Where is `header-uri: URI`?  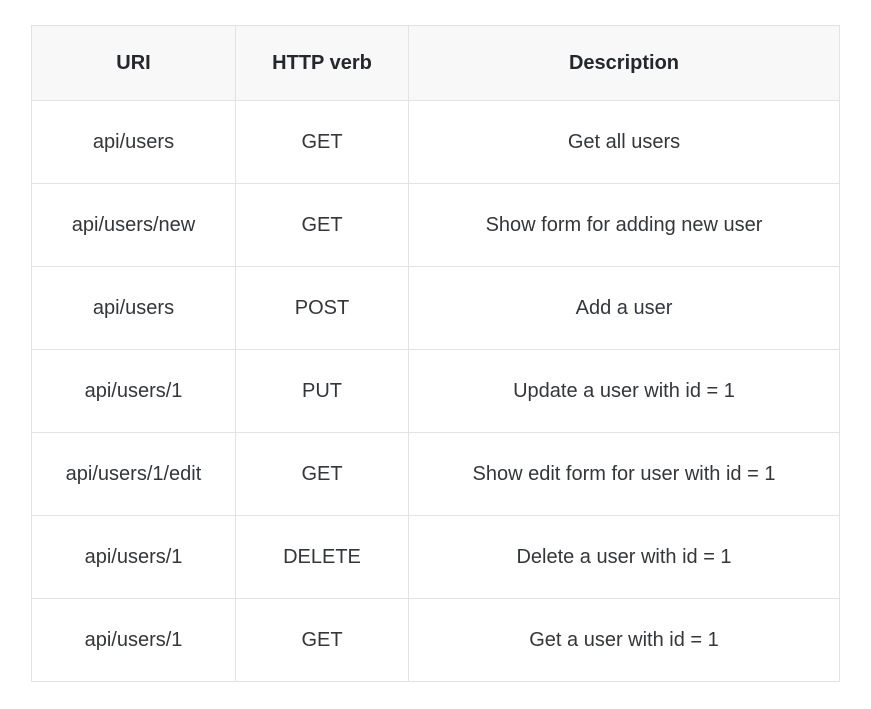
header-uri: URI is located at coordinates (133, 63).